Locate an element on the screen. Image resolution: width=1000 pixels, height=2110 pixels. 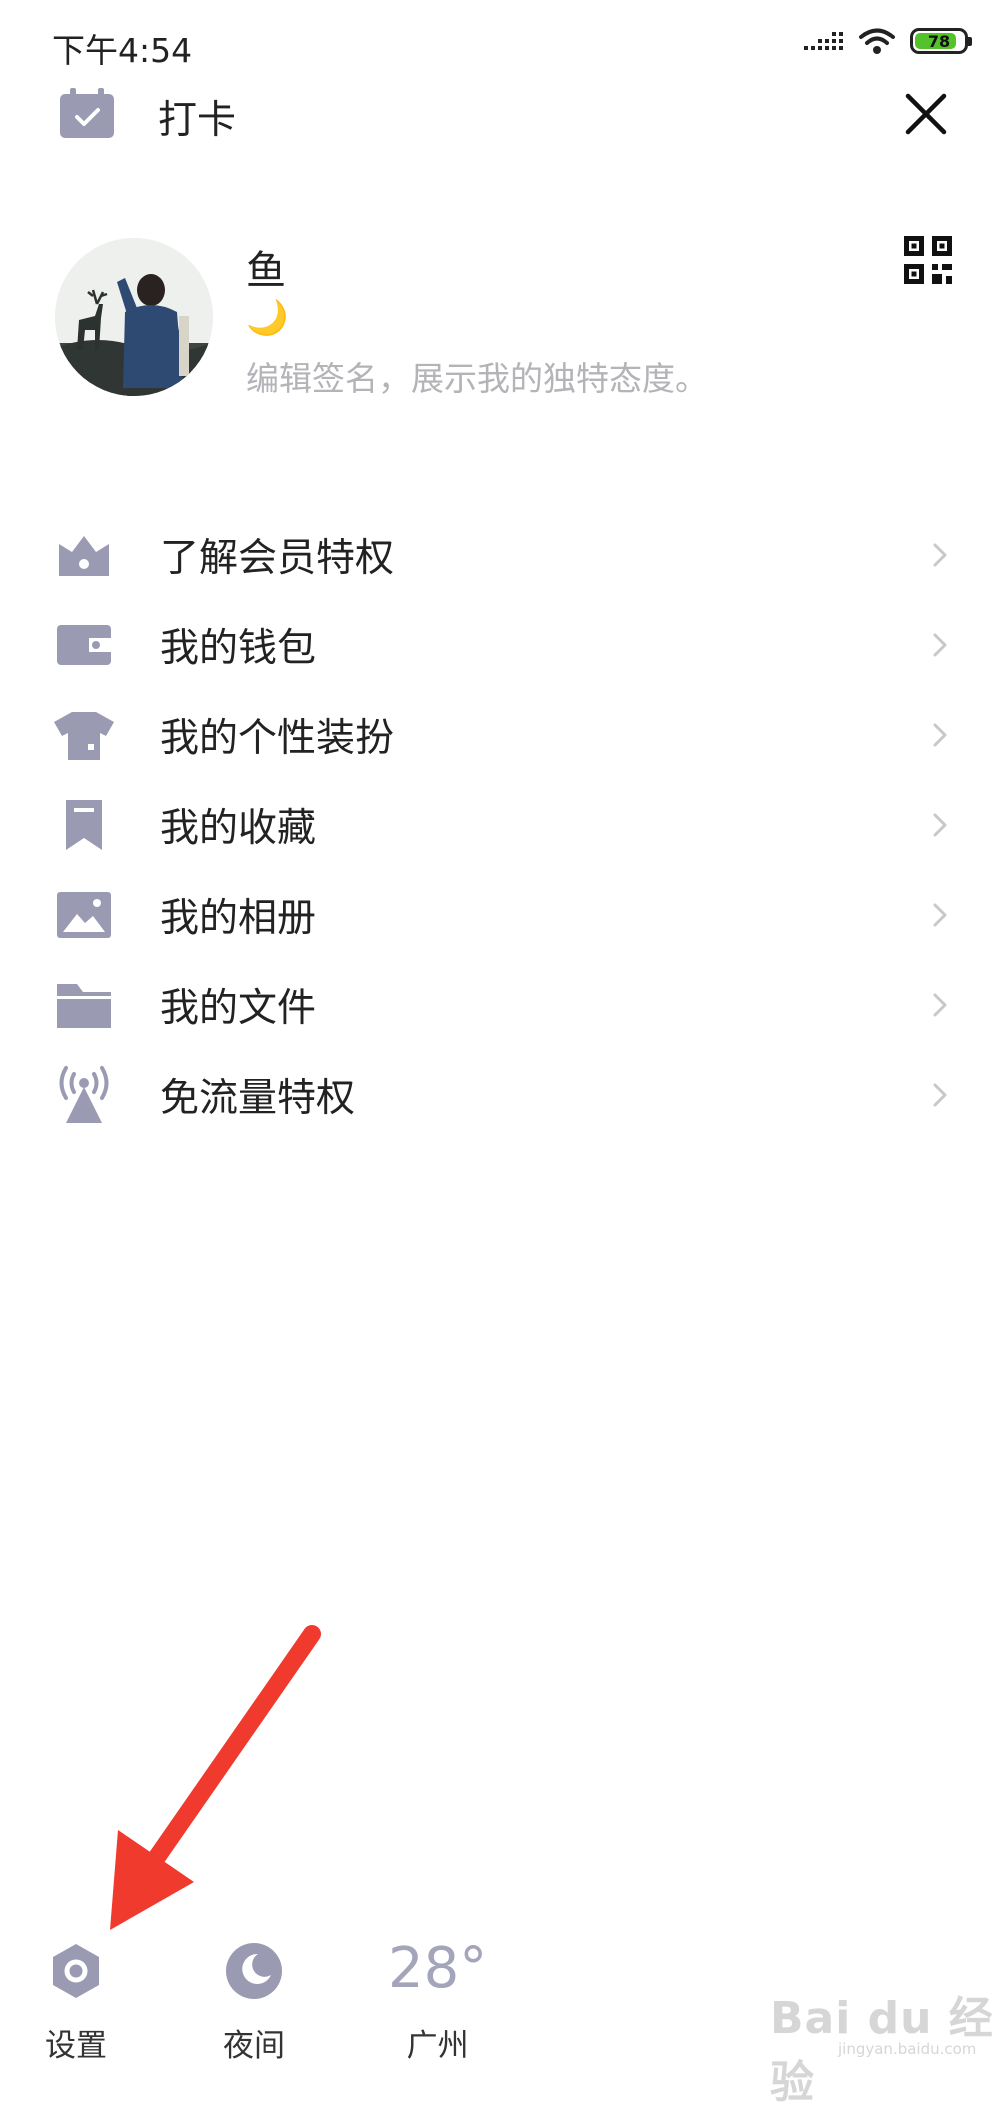
settings-button: 设置 is located at coordinates (76, 2002).